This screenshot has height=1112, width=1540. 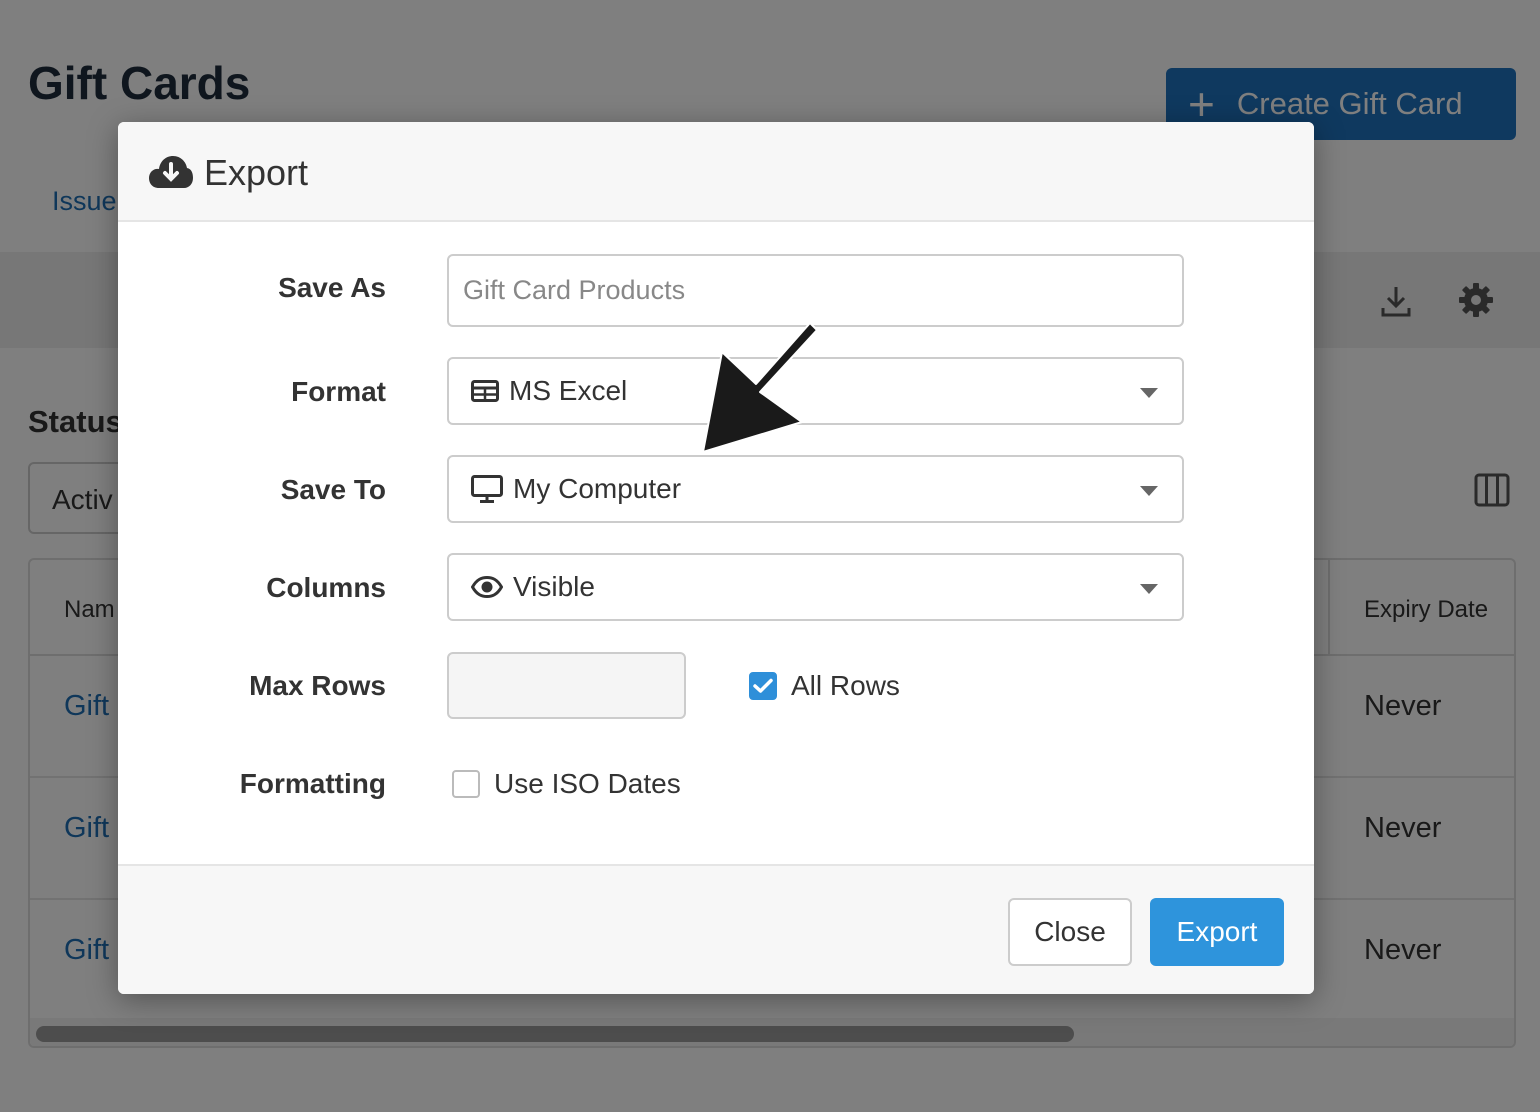 I want to click on columns-label: Columns, so click(x=326, y=587).